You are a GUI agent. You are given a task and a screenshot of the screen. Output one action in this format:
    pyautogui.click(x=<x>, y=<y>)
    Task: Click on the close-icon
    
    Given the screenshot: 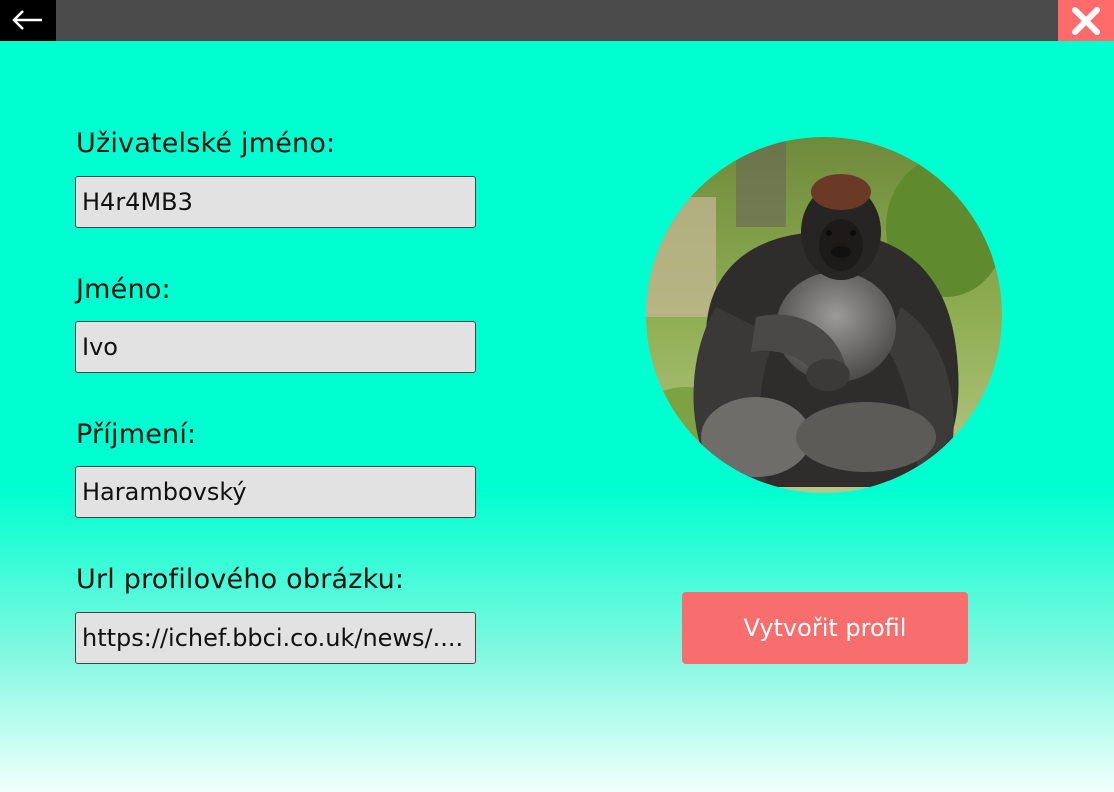 What is the action you would take?
    pyautogui.click(x=1086, y=21)
    